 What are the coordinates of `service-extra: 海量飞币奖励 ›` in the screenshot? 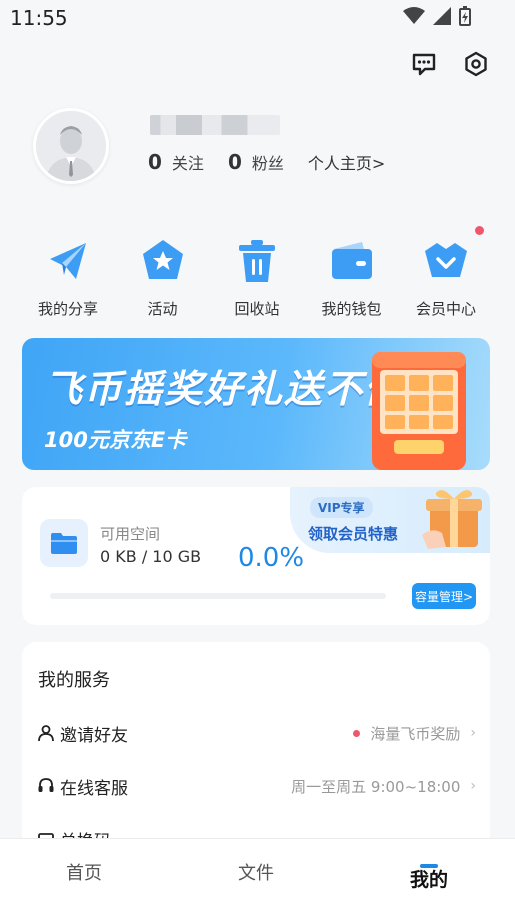 It's located at (414, 733).